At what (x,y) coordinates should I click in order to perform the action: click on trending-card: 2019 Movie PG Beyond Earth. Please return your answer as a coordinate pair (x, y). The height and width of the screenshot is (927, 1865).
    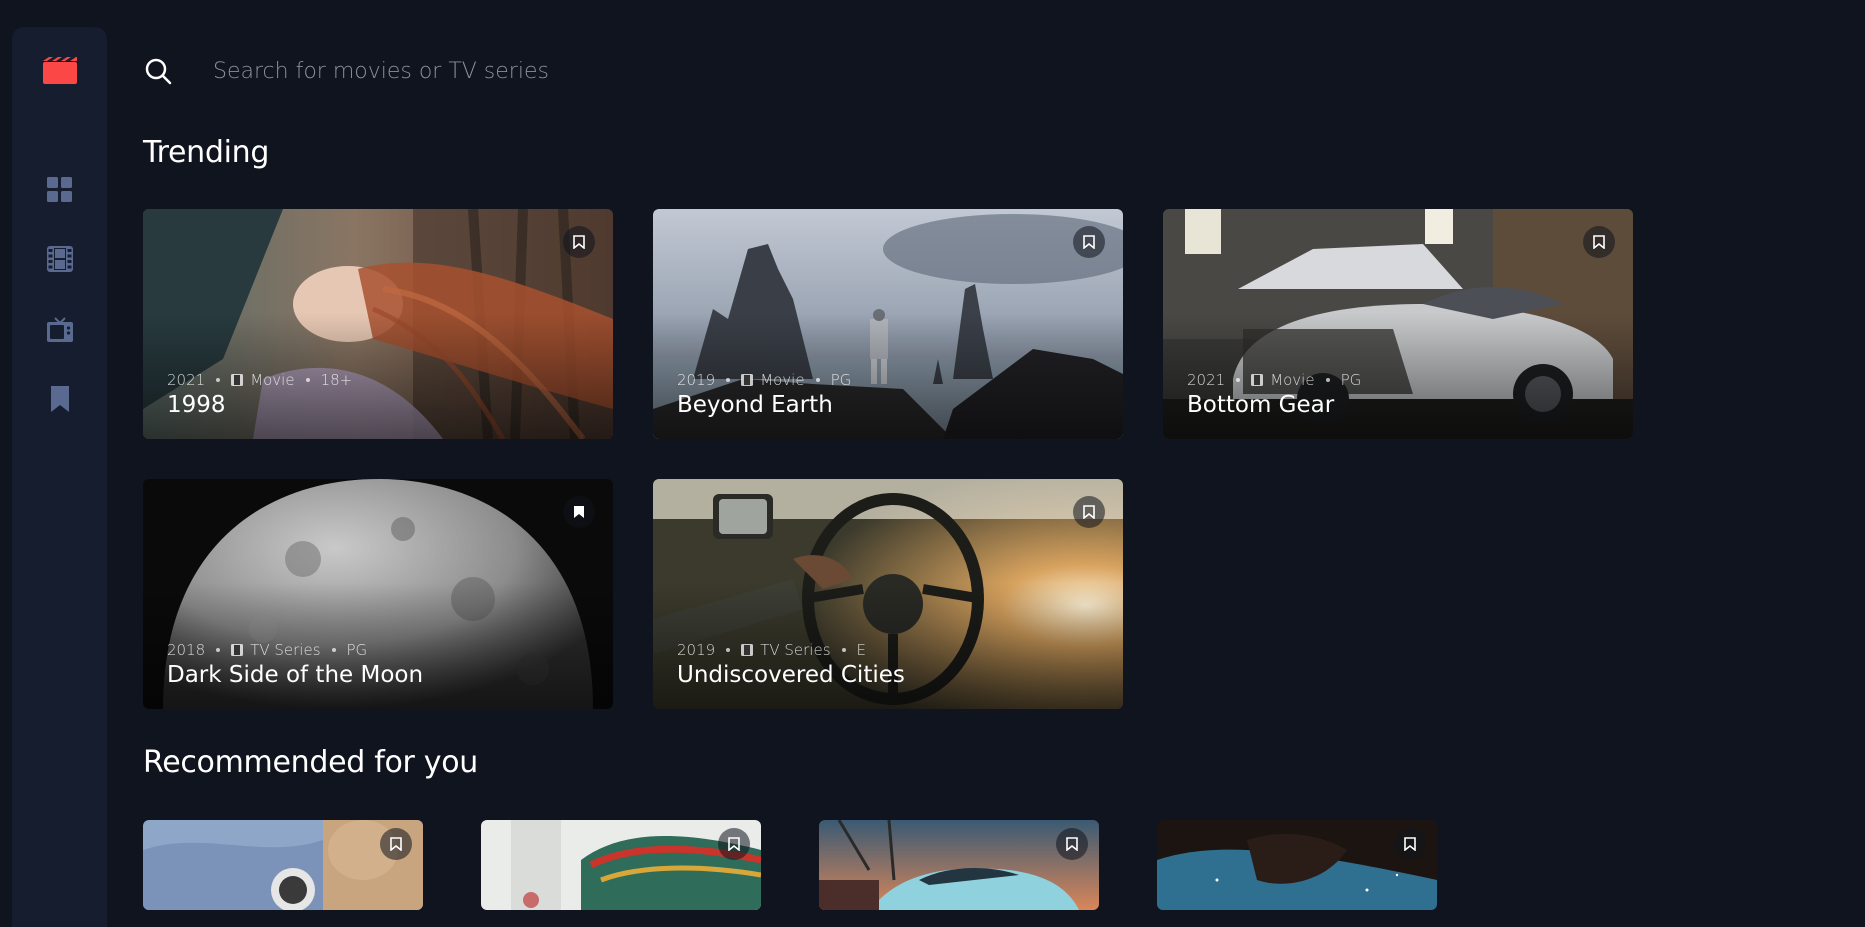
    Looking at the image, I should click on (888, 324).